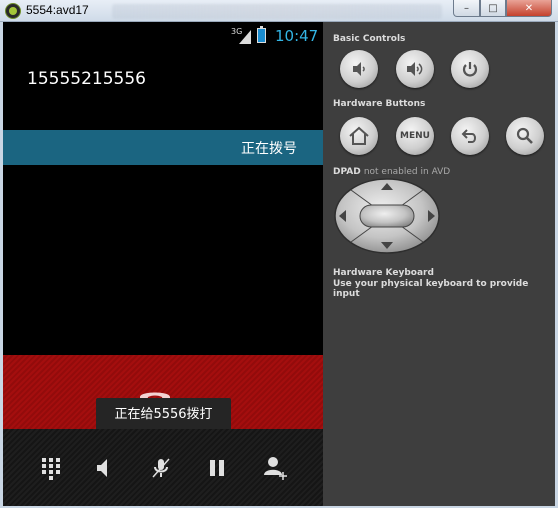  I want to click on power-button, so click(470, 69).